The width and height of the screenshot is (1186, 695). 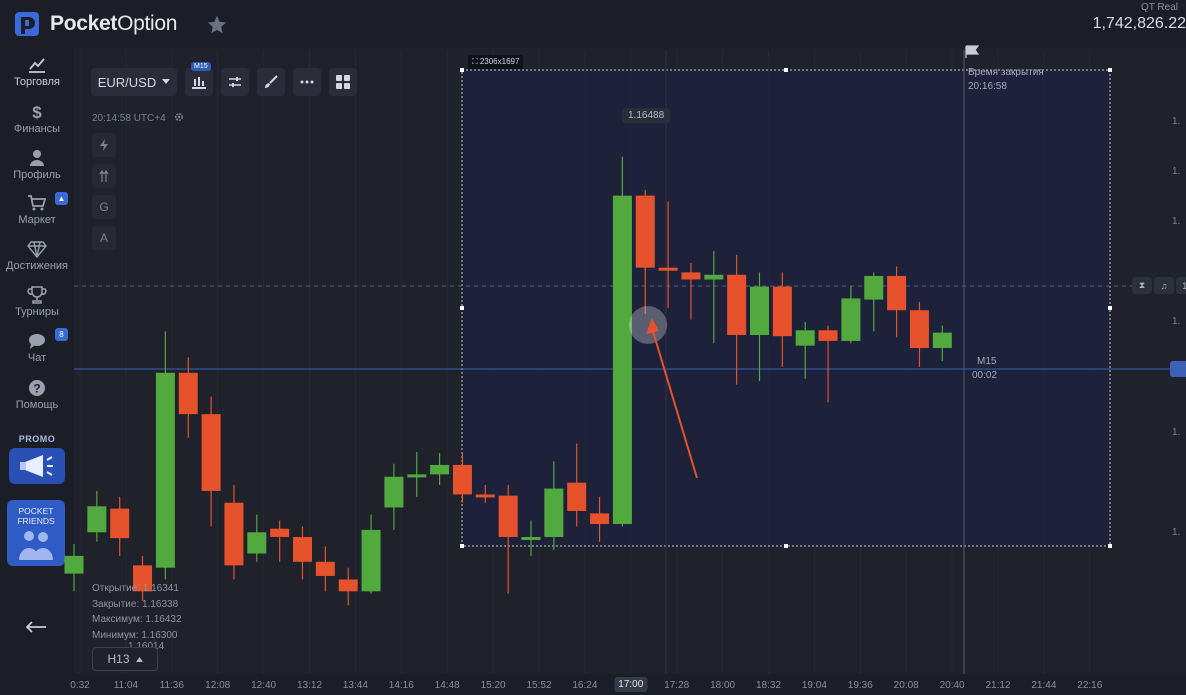 What do you see at coordinates (104, 238) in the screenshot?
I see `a-button: A` at bounding box center [104, 238].